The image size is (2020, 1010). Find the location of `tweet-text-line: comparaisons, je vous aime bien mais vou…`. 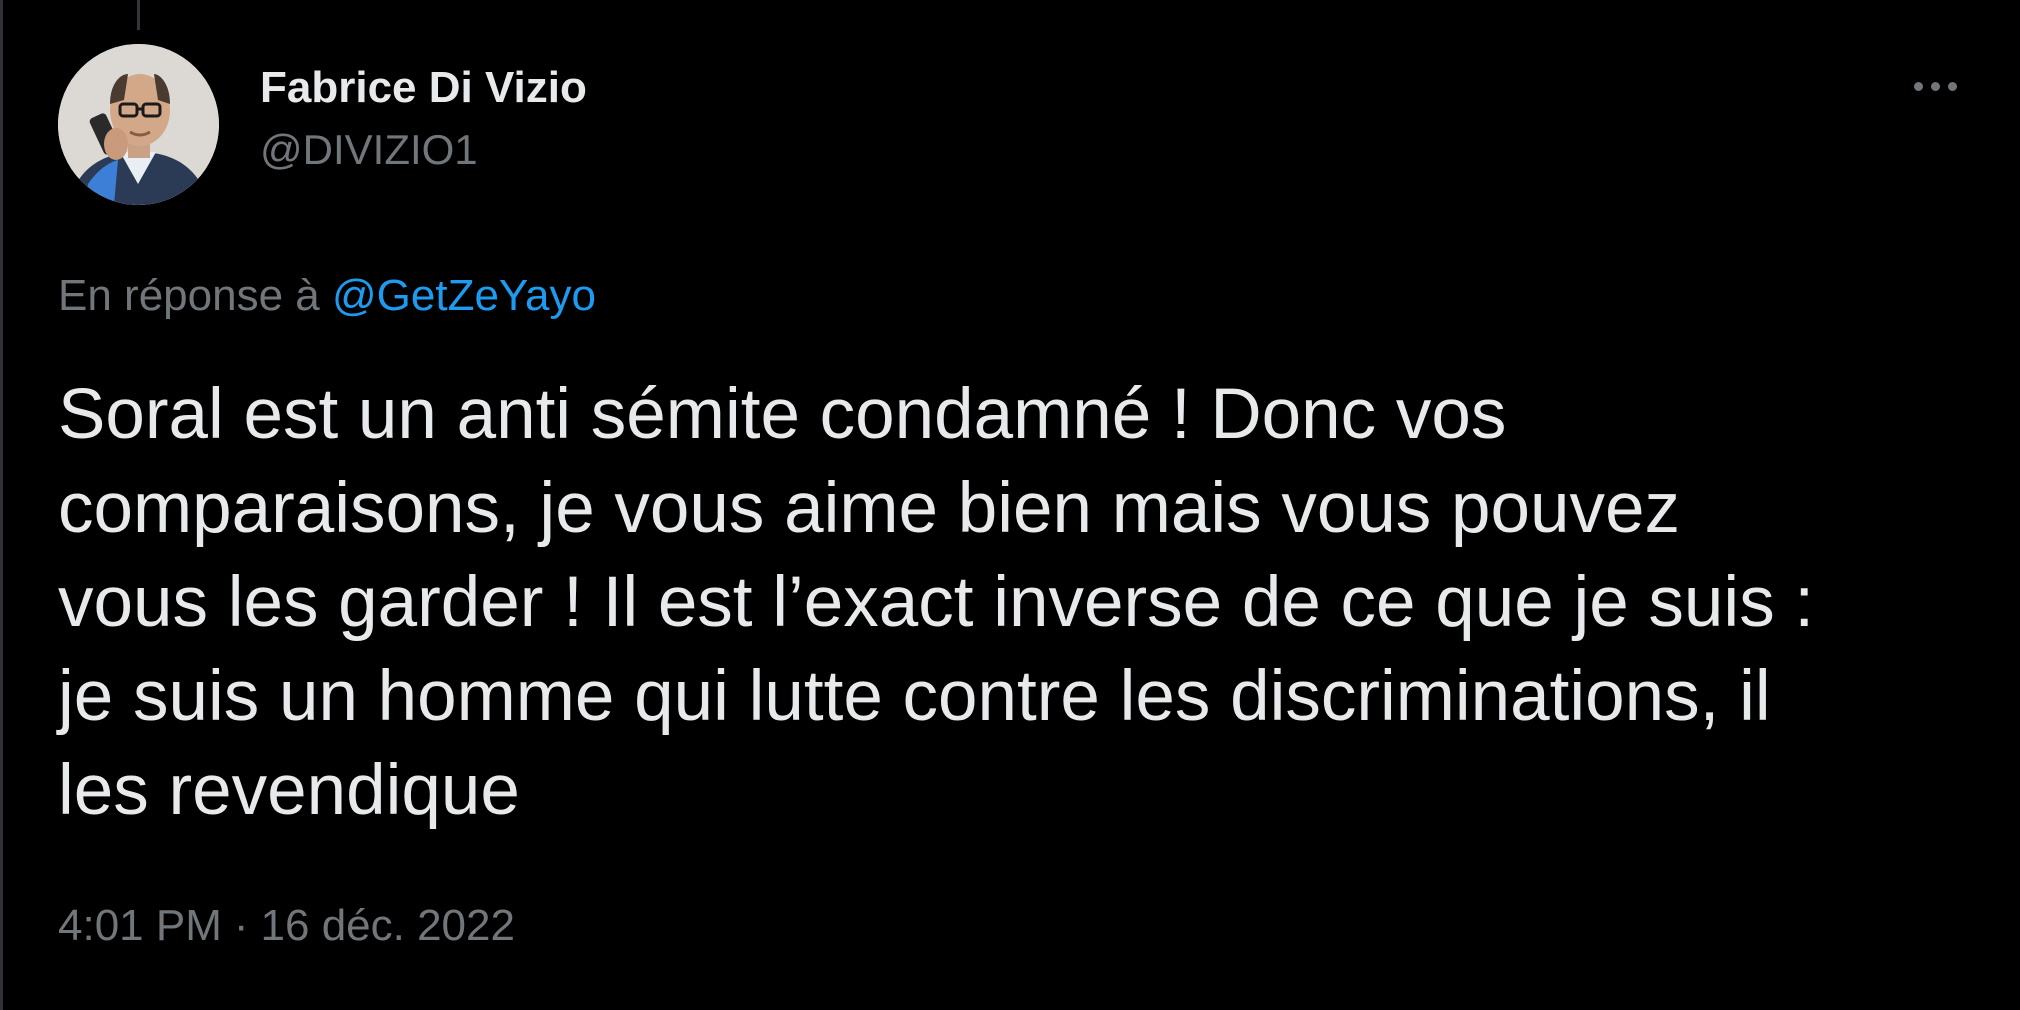

tweet-text-line: comparaisons, je vous aime bien mais vou… is located at coordinates (869, 508).